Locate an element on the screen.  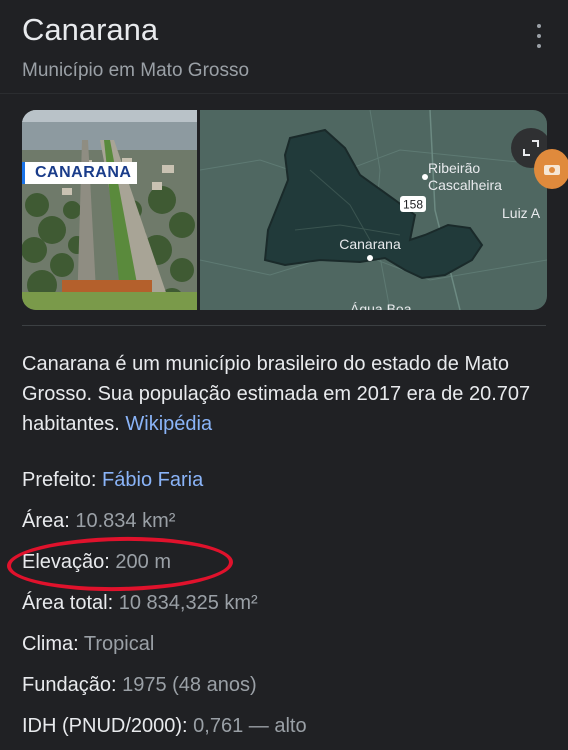
map-label-agua-boa: Água Boa is located at coordinates (381, 305).